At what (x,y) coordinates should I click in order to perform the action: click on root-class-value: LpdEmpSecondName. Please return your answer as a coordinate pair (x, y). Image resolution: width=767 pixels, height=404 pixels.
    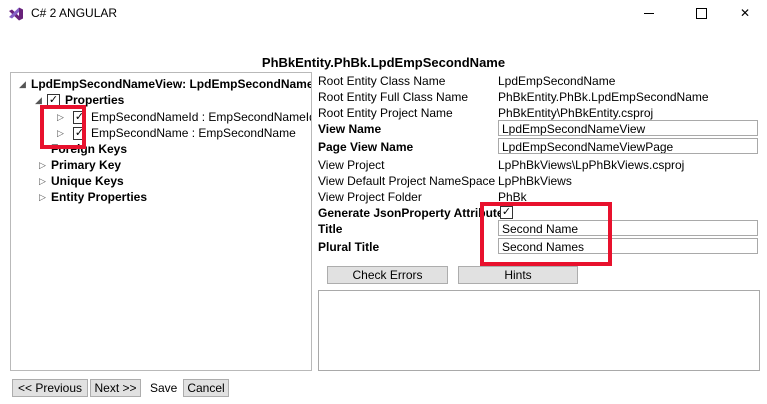
    Looking at the image, I should click on (557, 81).